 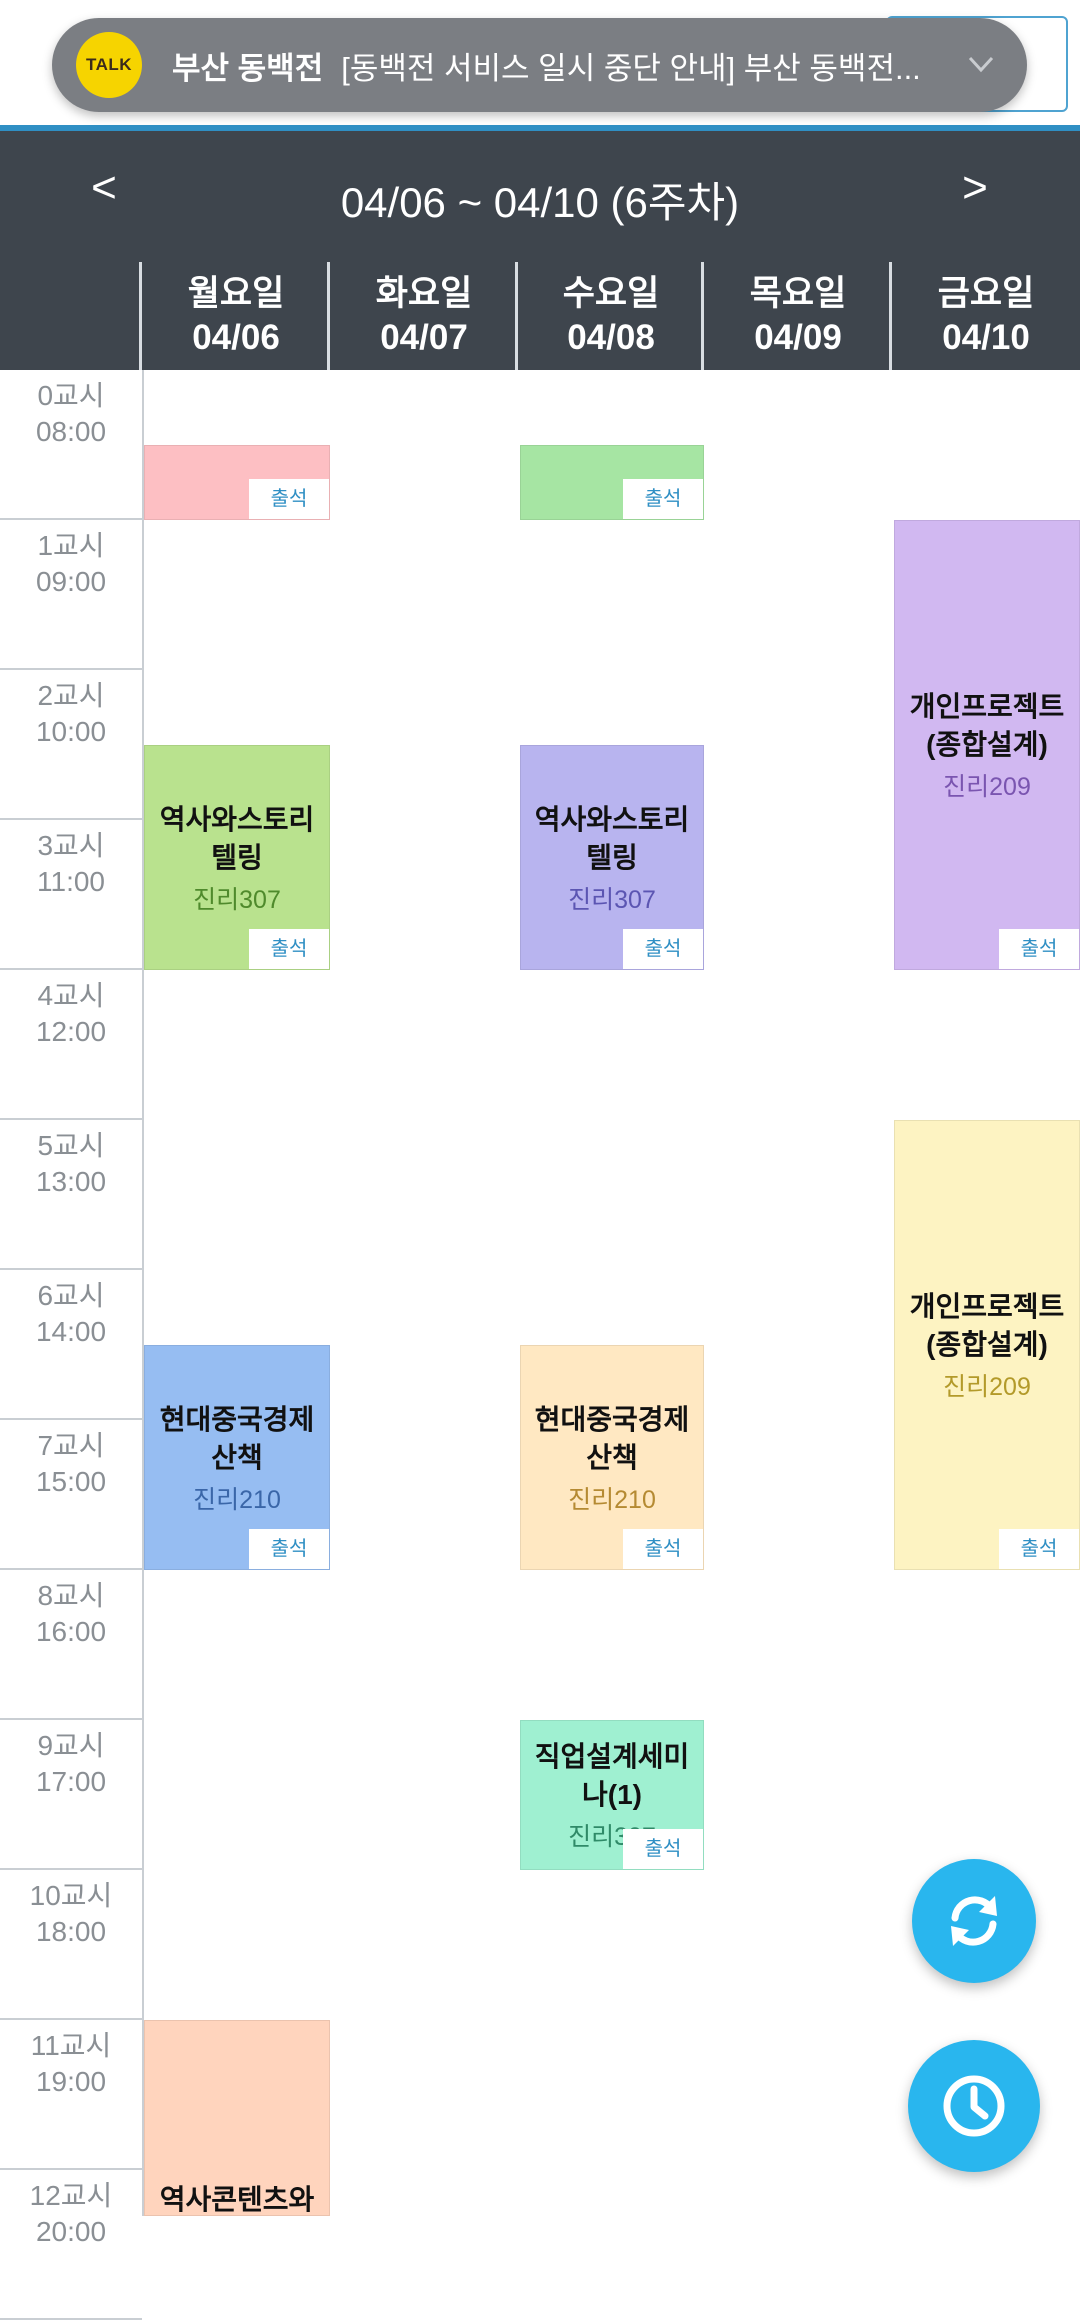 I want to click on period-label: 6교시 14:00, so click(x=71, y=1345).